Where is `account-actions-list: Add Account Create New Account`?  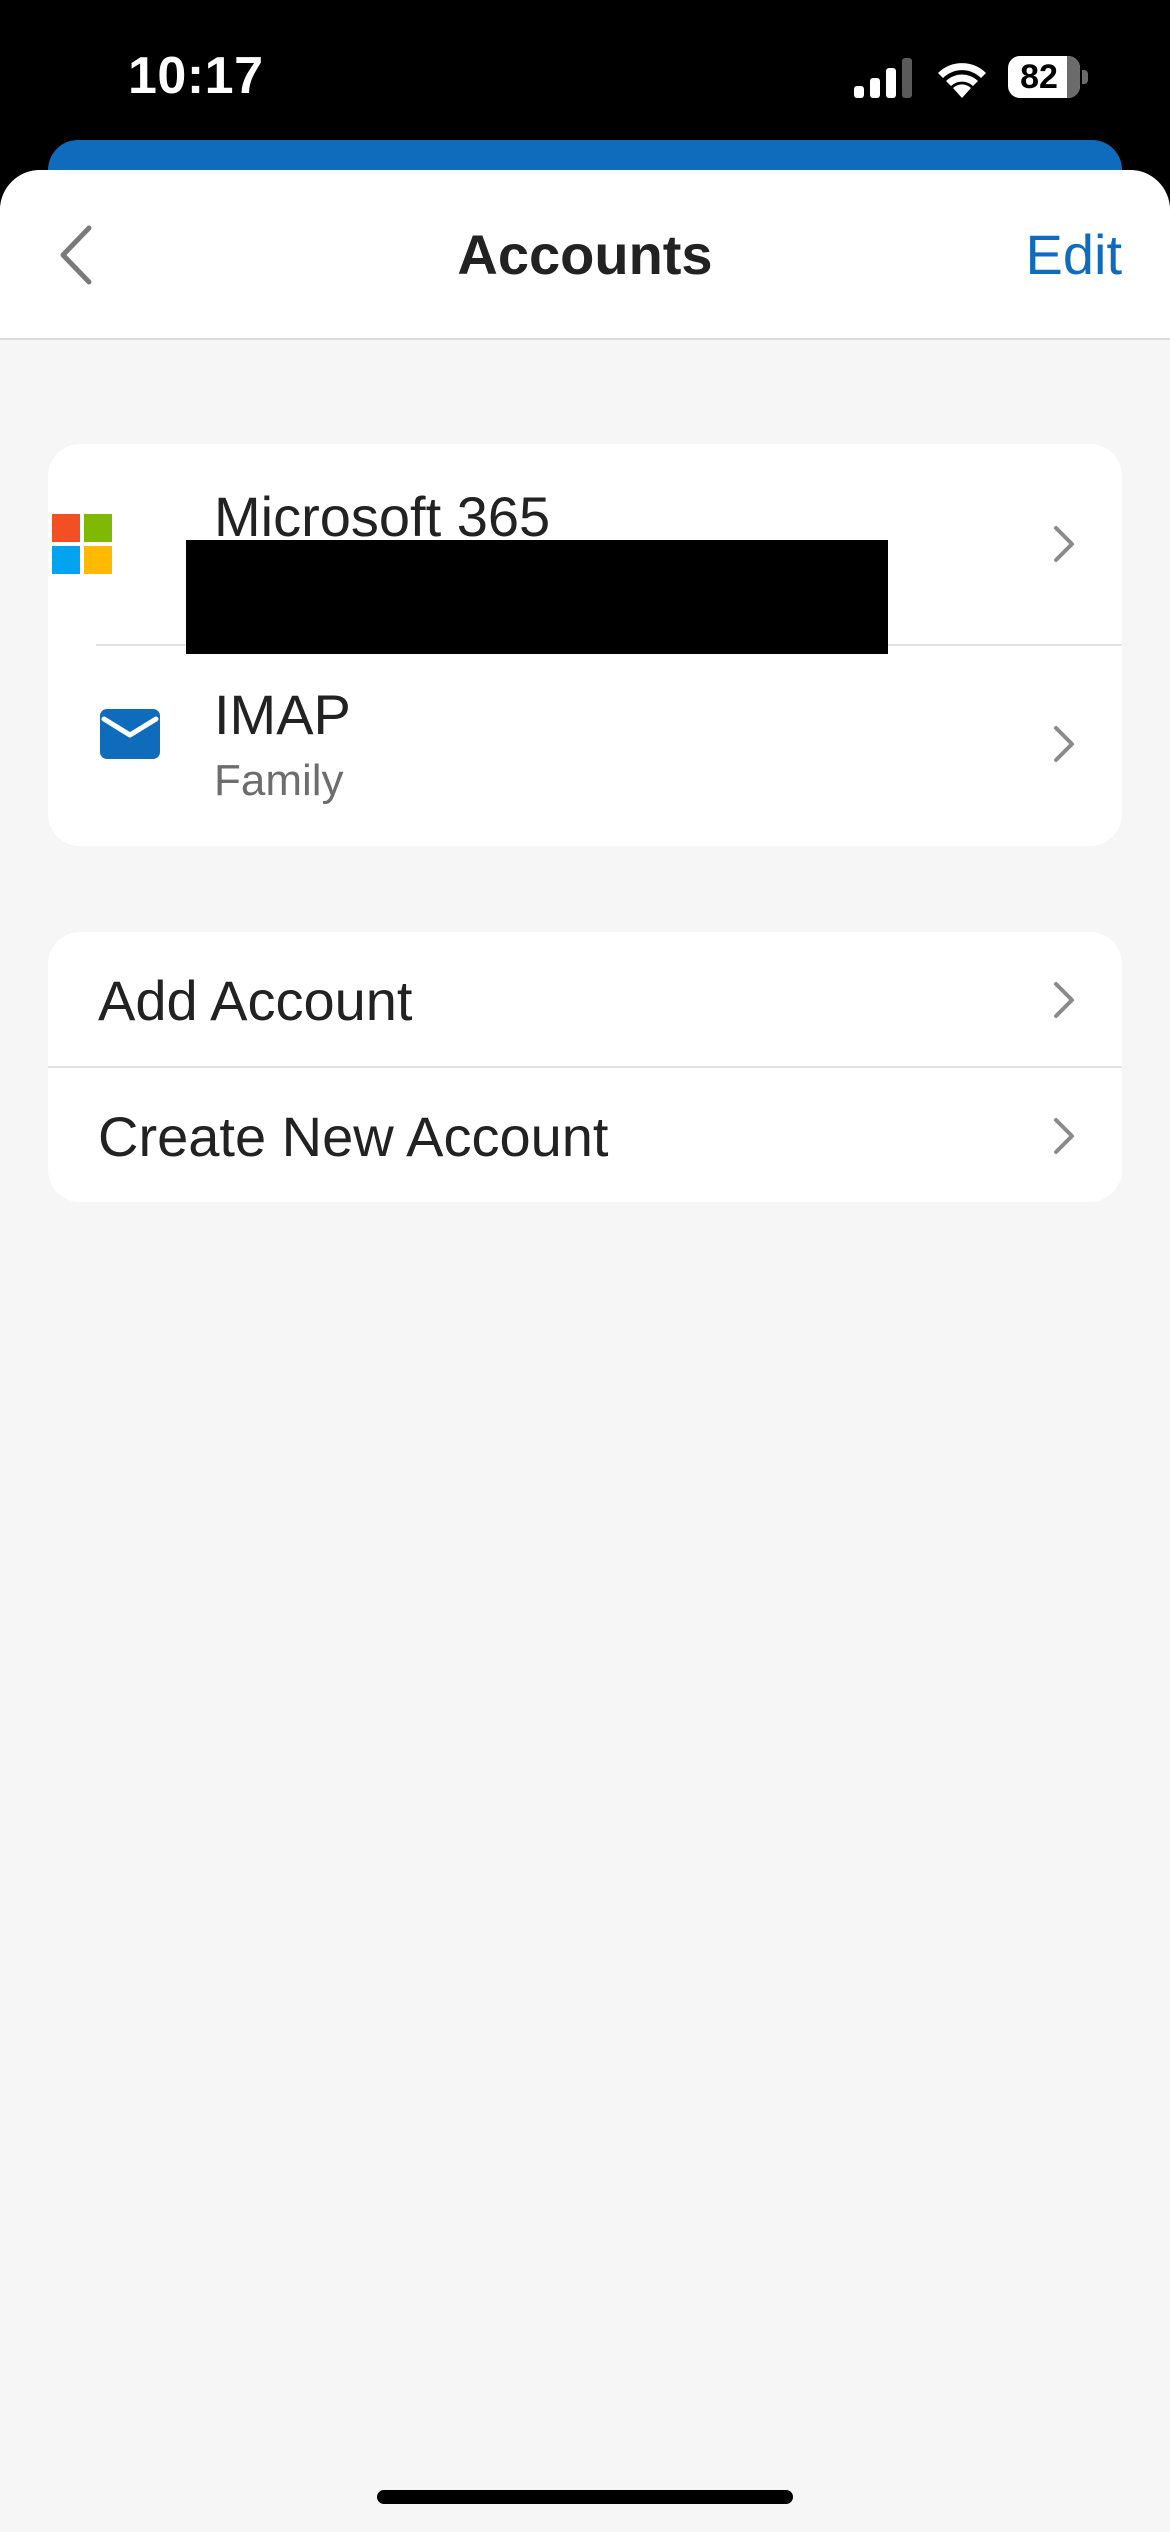 account-actions-list: Add Account Create New Account is located at coordinates (585, 1067).